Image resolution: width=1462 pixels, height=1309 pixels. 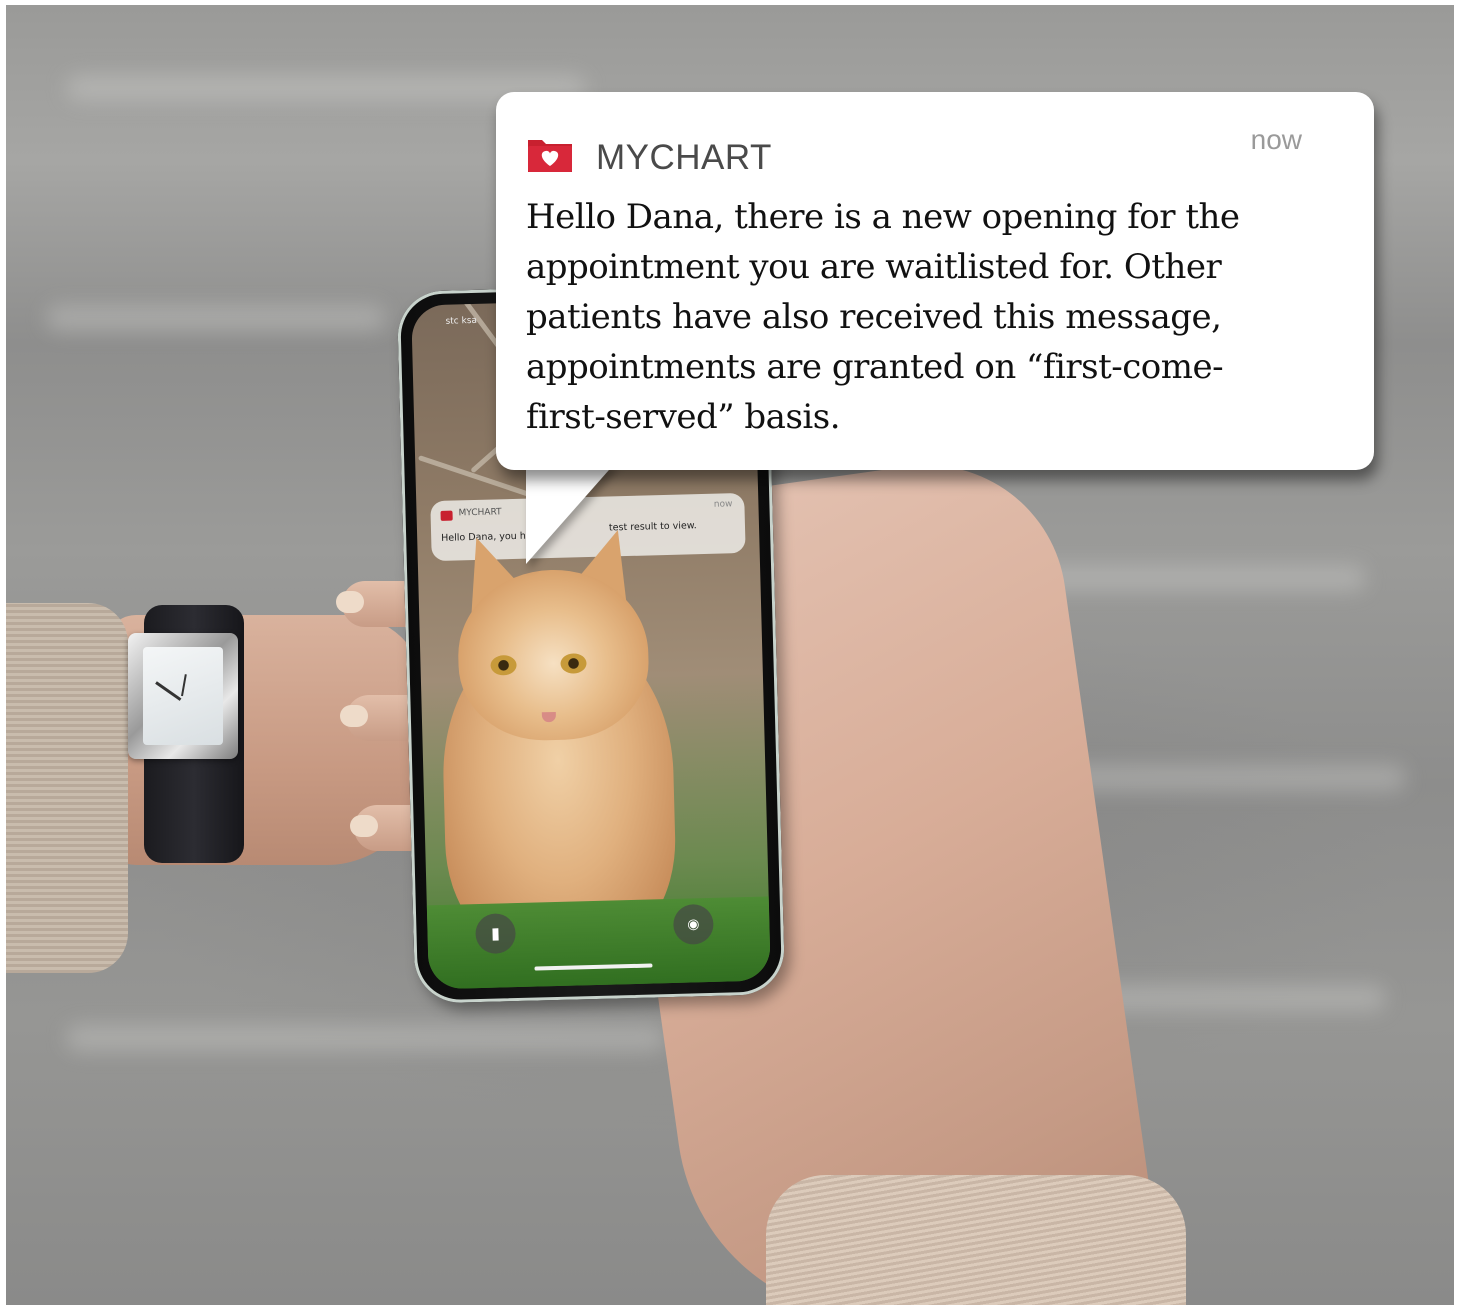 What do you see at coordinates (550, 156) in the screenshot?
I see `mychart-folder-heart-icon` at bounding box center [550, 156].